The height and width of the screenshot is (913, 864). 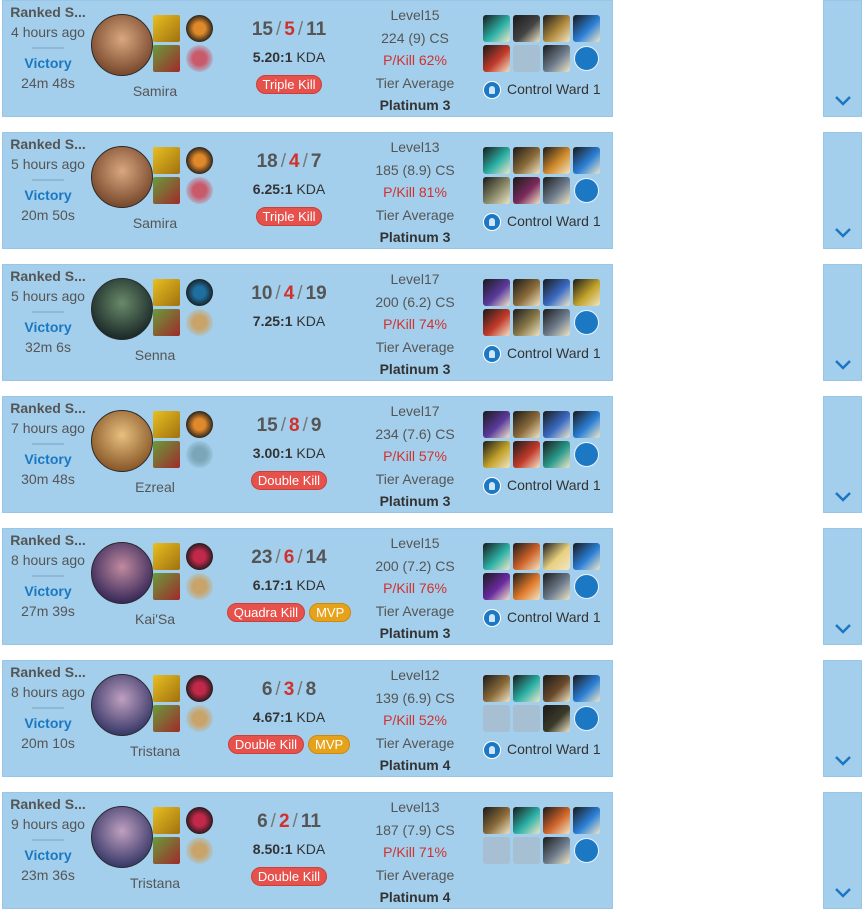 I want to click on champion-name: Ezreal, so click(x=155, y=487).